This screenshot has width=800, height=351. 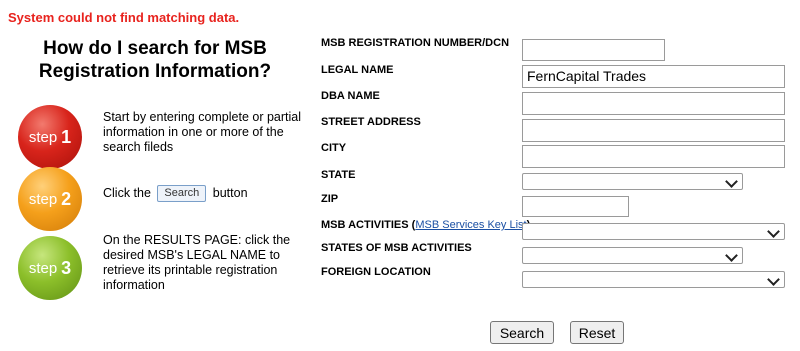 What do you see at coordinates (230, 192) in the screenshot?
I see `step-2-text-after: button` at bounding box center [230, 192].